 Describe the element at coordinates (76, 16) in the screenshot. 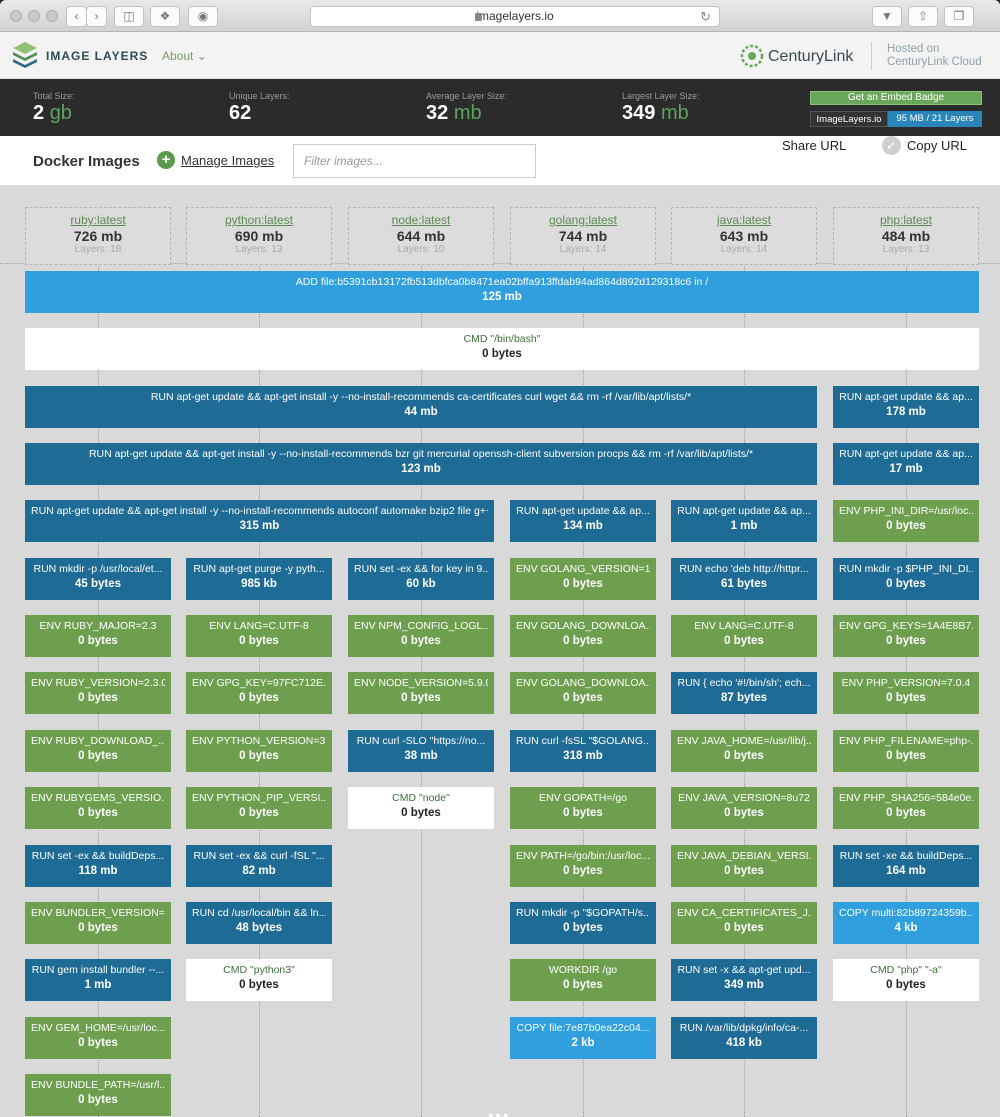

I see `back-icon: ‹` at that location.